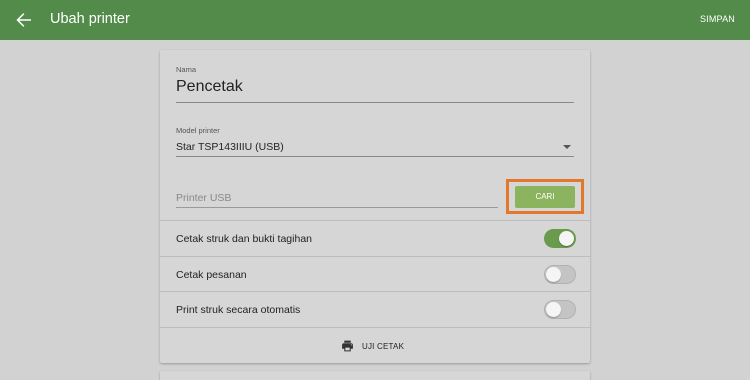 The width and height of the screenshot is (750, 380). I want to click on setting-row-auto-print: Print struk secara otomatis, so click(375, 309).